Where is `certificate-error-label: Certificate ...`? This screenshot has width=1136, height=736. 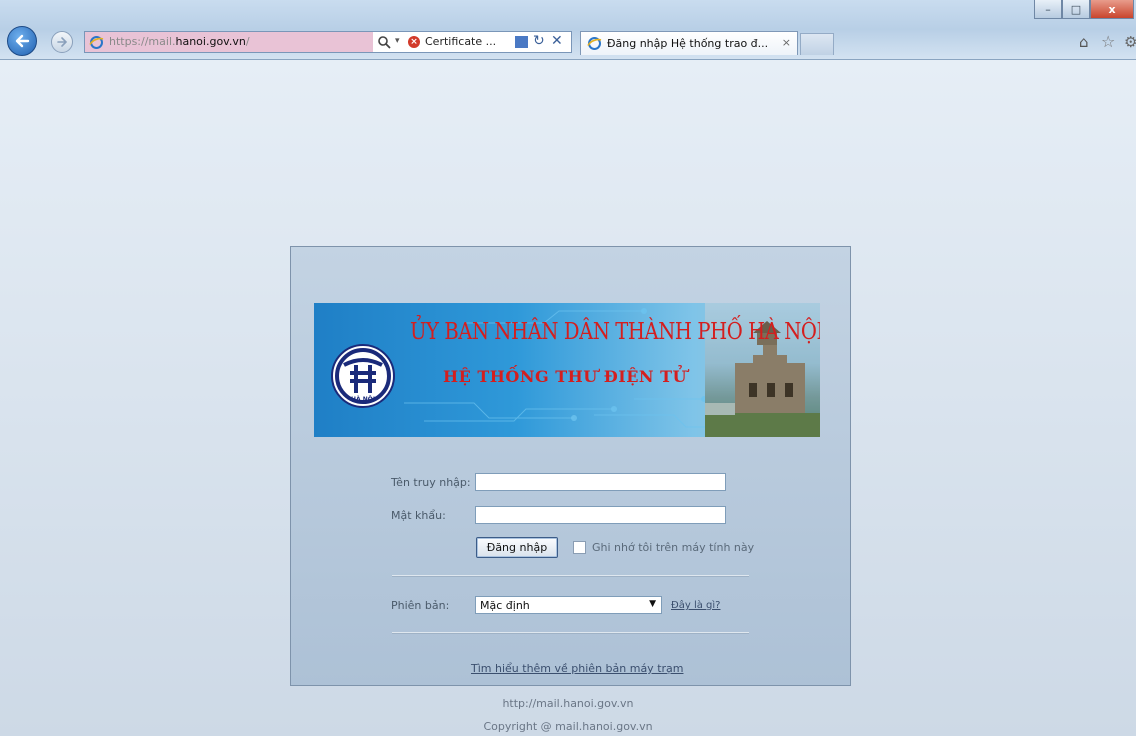
certificate-error-label: Certificate ... is located at coordinates (460, 41).